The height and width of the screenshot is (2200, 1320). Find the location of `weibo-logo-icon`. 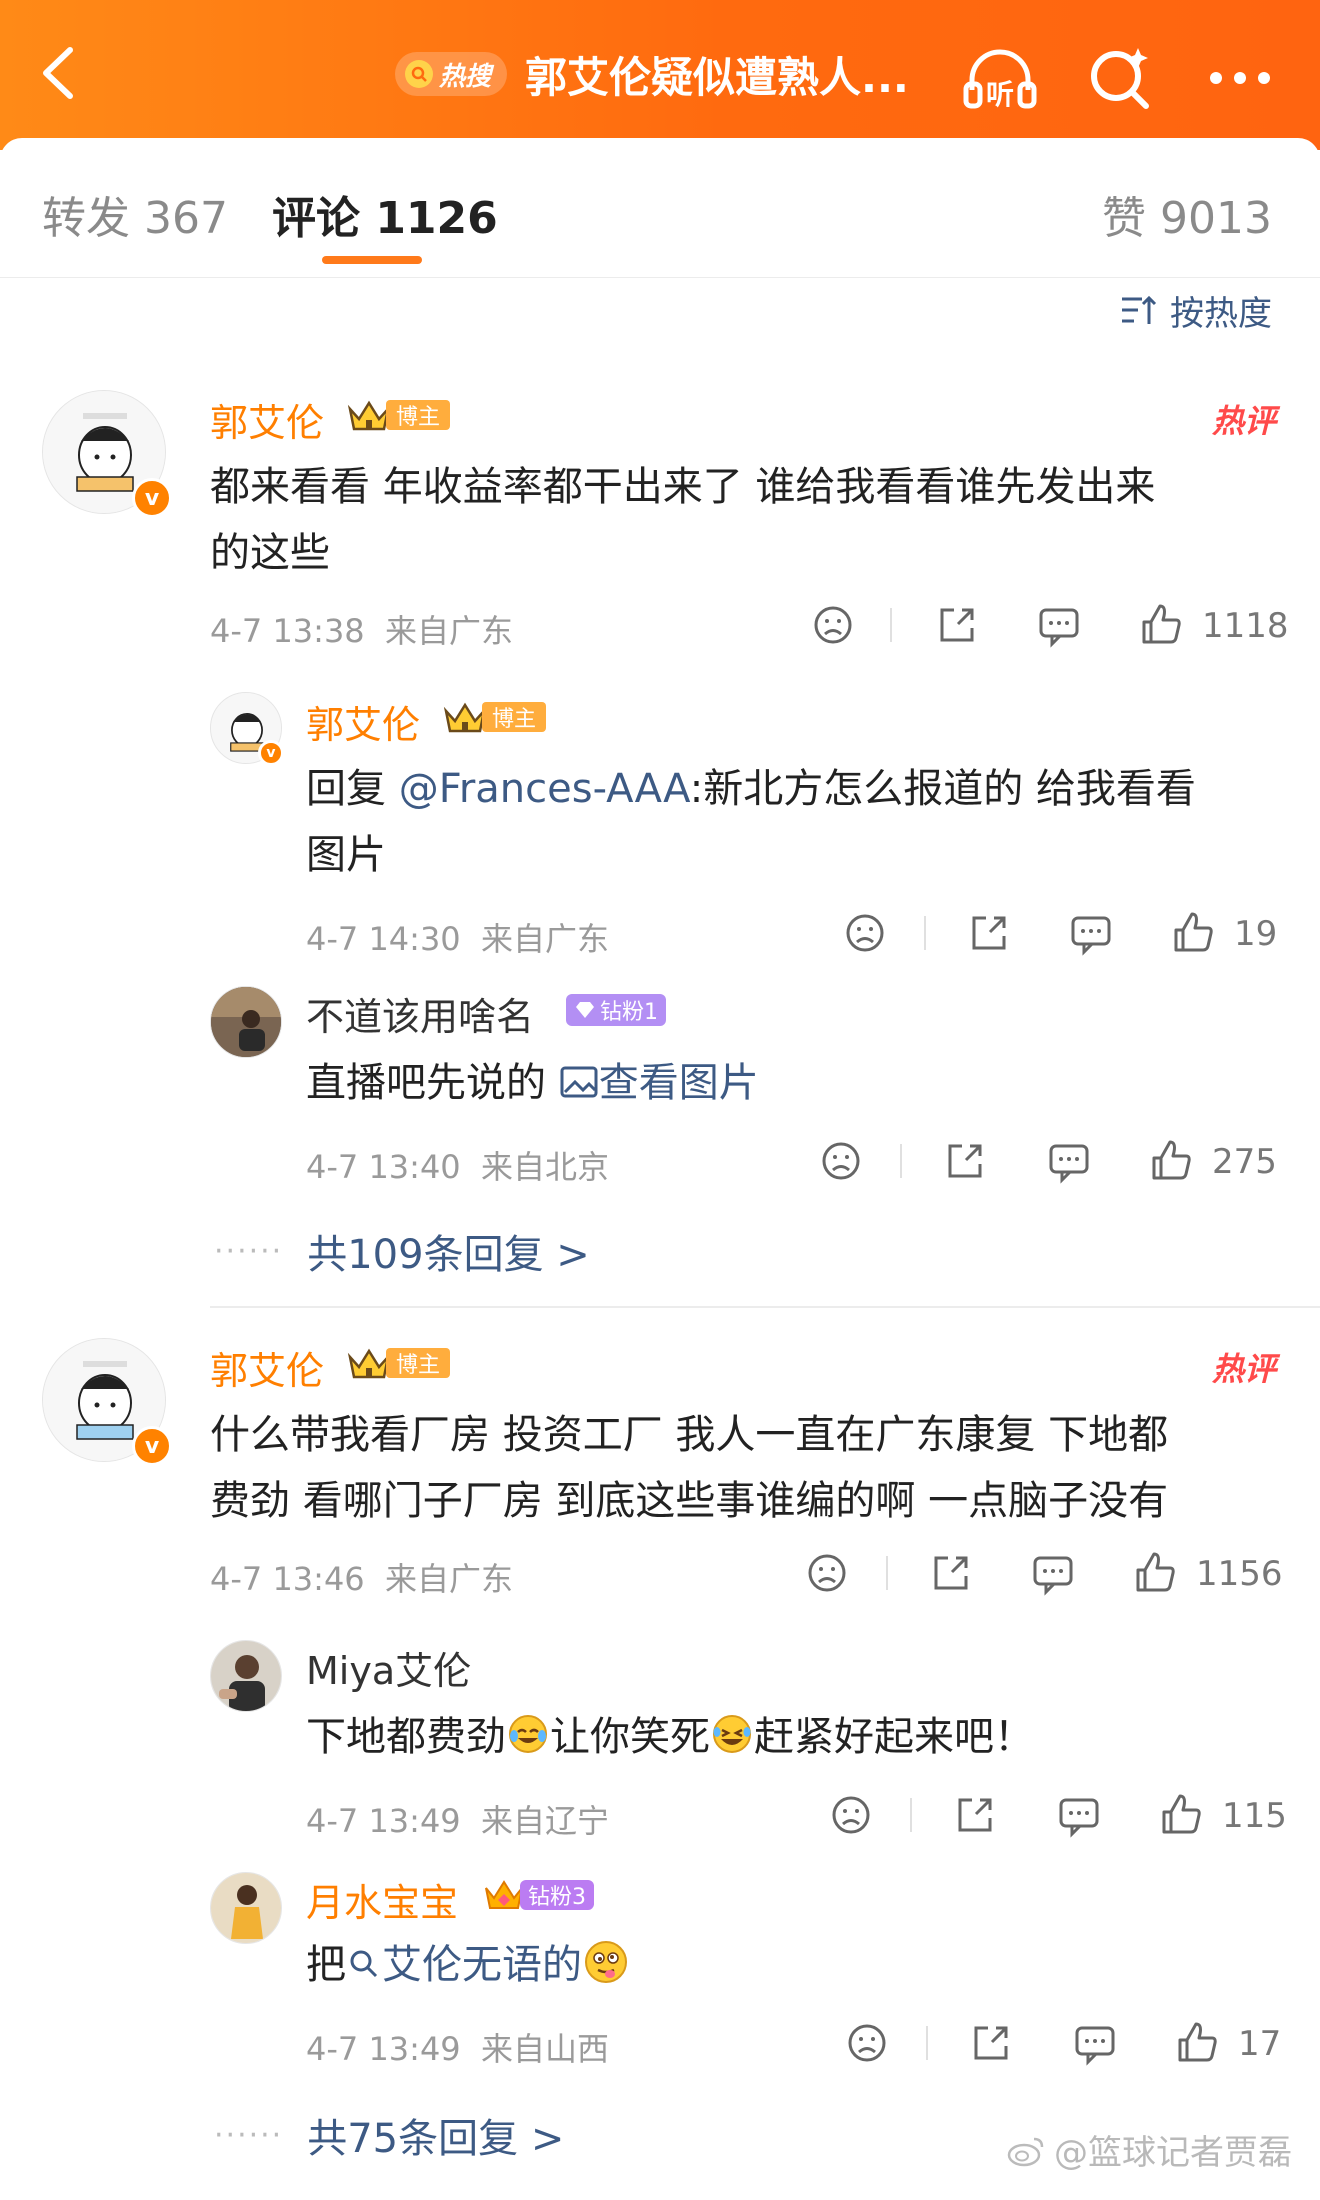

weibo-logo-icon is located at coordinates (1025, 2151).